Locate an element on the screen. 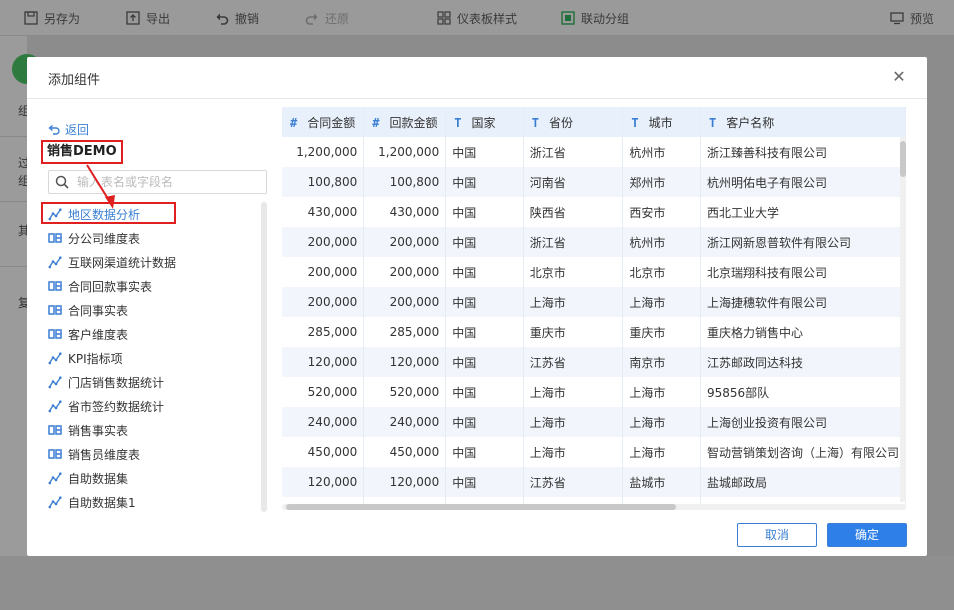 The width and height of the screenshot is (954, 610). save-icon is located at coordinates (31, 18).